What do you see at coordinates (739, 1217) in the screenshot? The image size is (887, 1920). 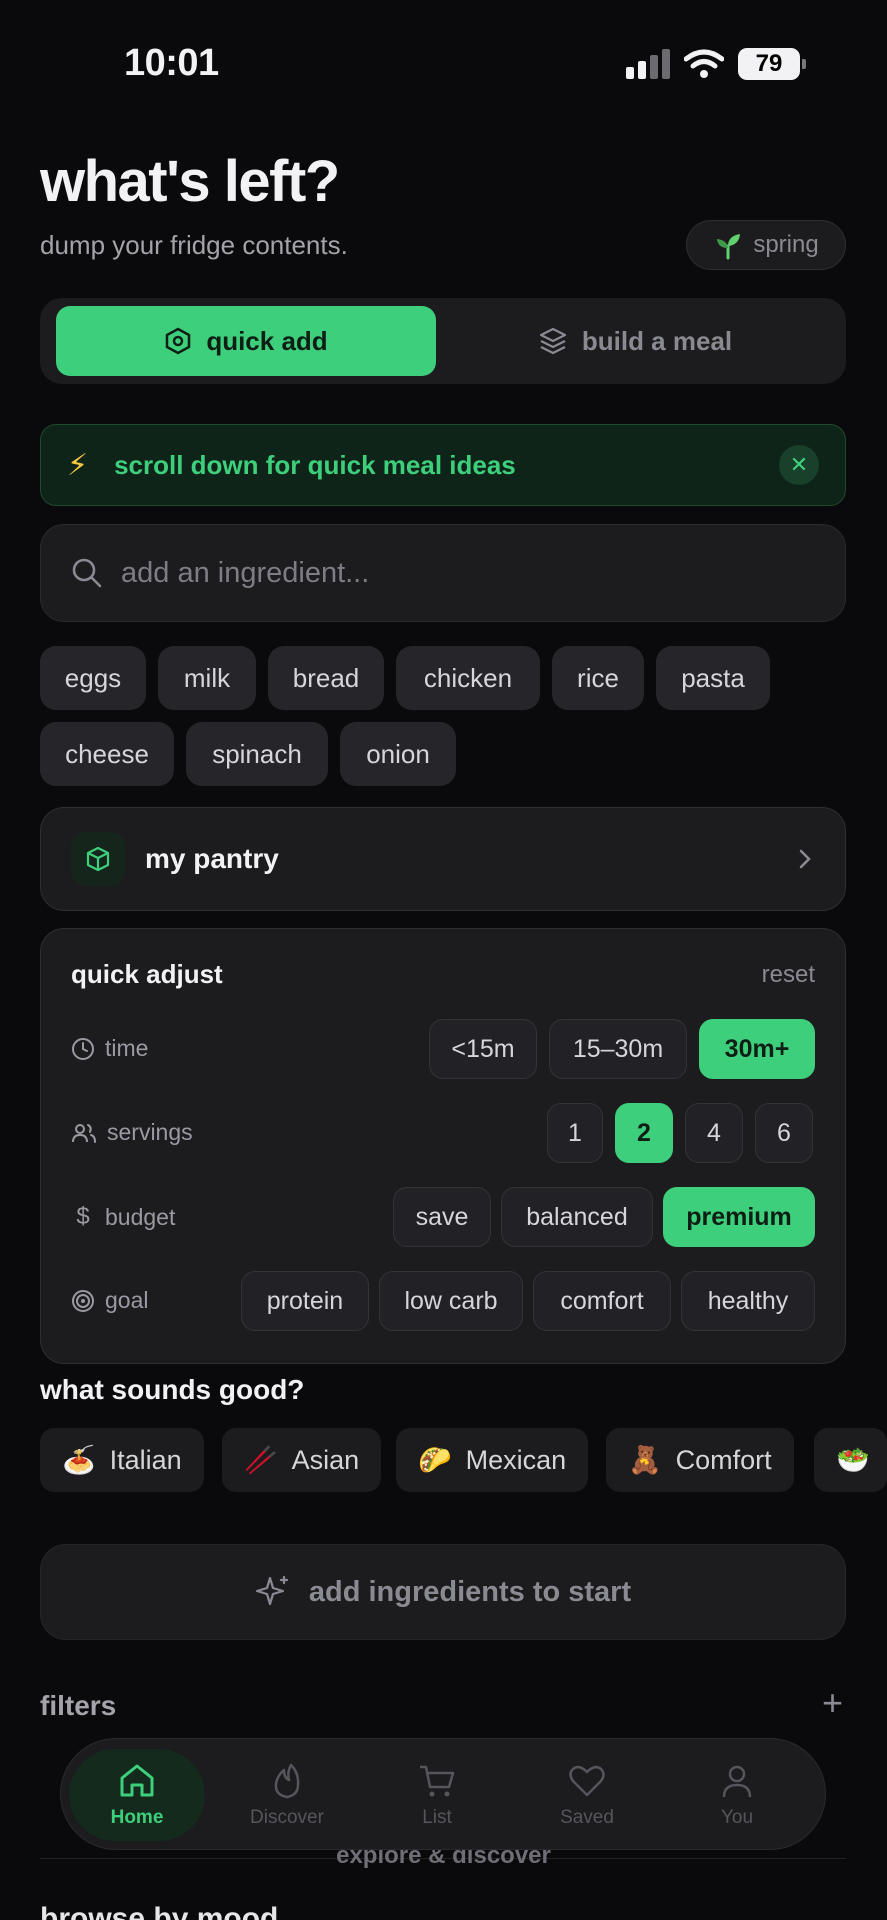 I see `budget-option-premium: premium` at bounding box center [739, 1217].